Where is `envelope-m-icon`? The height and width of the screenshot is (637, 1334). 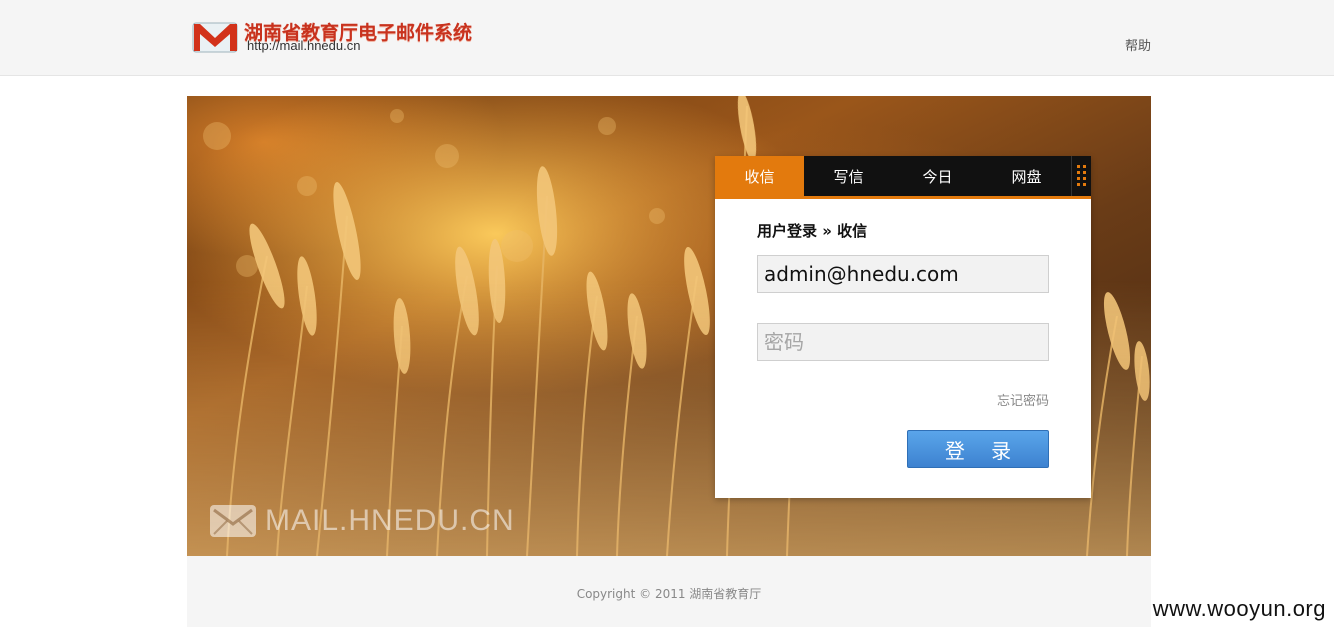 envelope-m-icon is located at coordinates (215, 37).